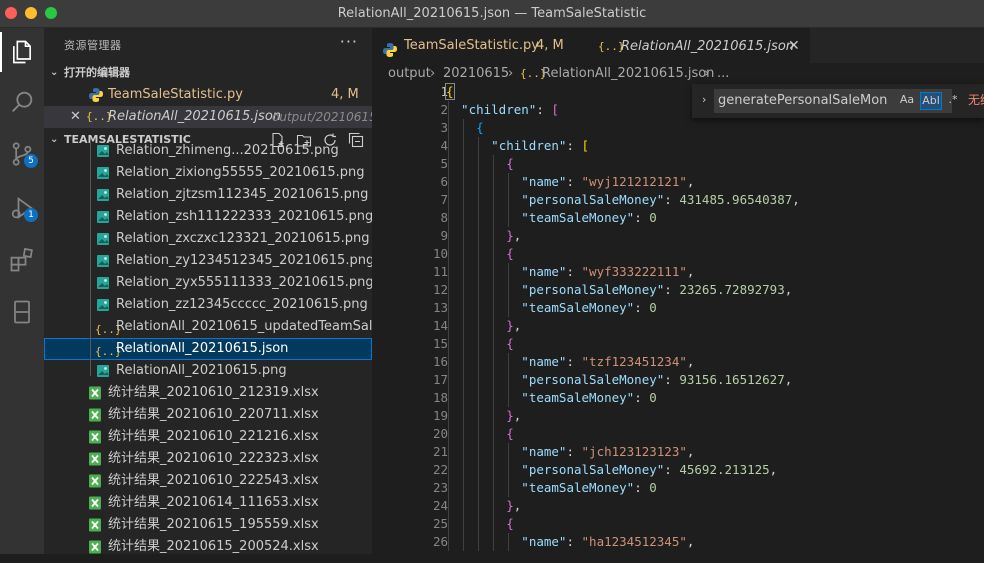 The height and width of the screenshot is (563, 984). What do you see at coordinates (22, 208) in the screenshot?
I see `run-debug-icon: 1` at bounding box center [22, 208].